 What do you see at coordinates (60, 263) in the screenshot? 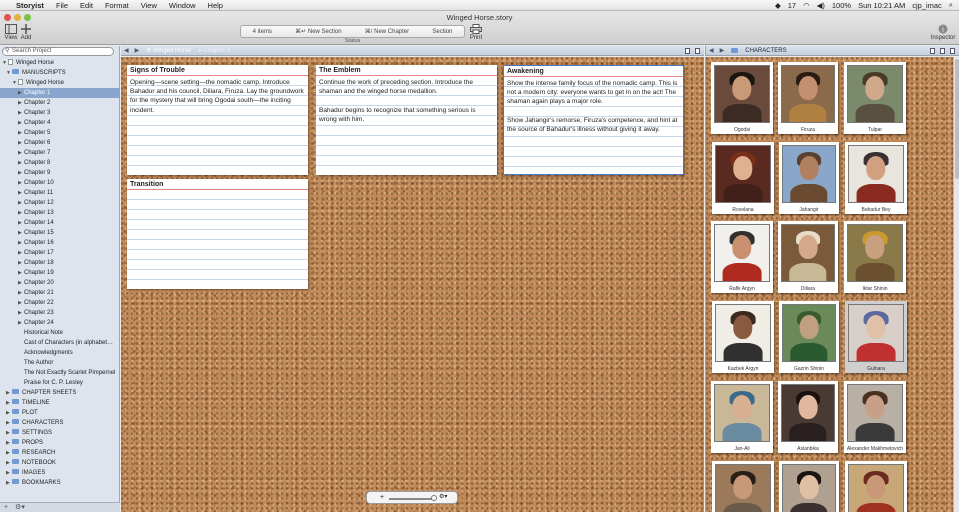
I see `sidebar-chapter-item: ▶ Chapter 18` at bounding box center [60, 263].